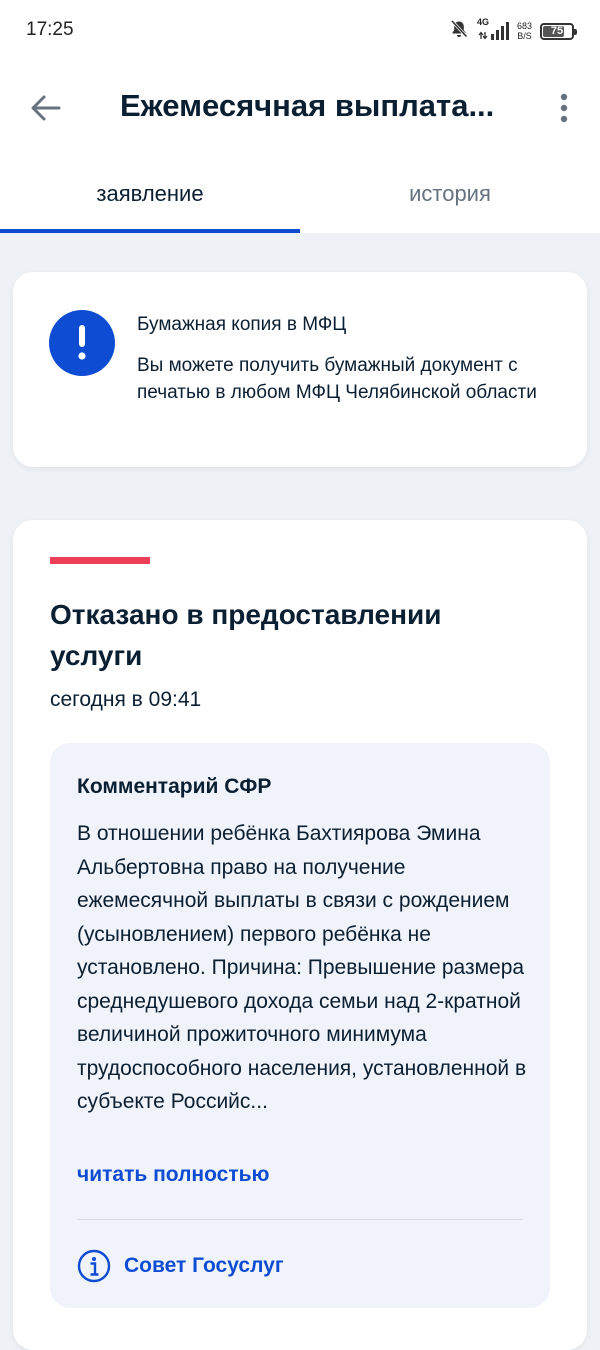  What do you see at coordinates (524, 36) in the screenshot?
I see `network-speed-unit: B/S` at bounding box center [524, 36].